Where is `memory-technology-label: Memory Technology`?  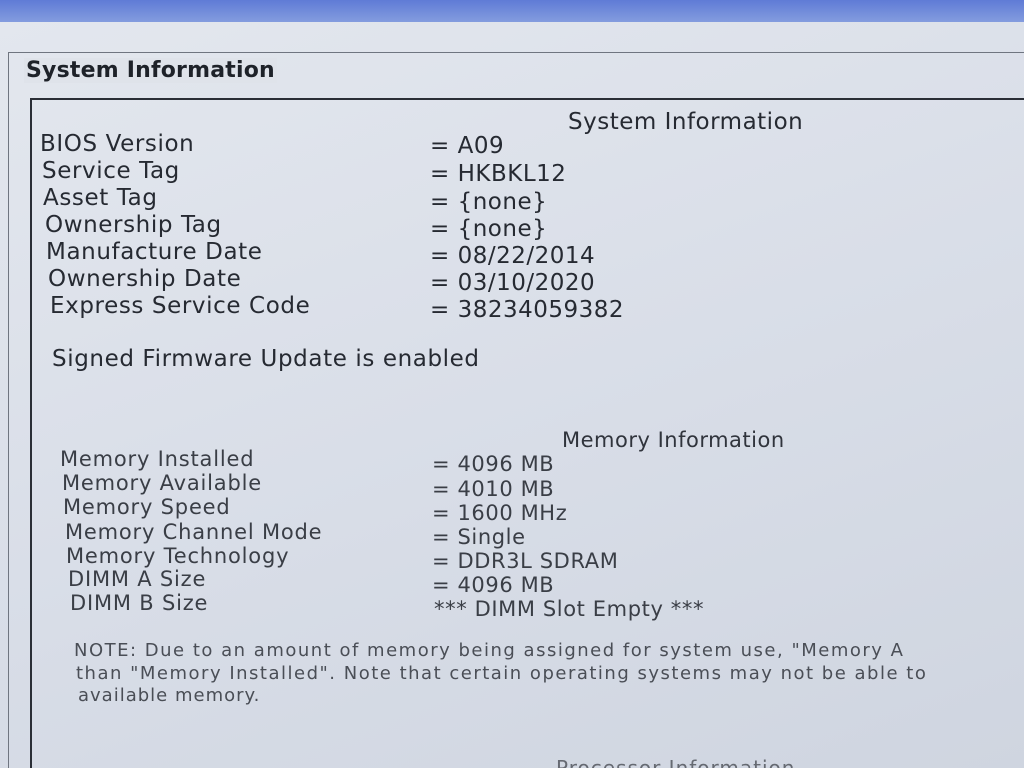 memory-technology-label: Memory Technology is located at coordinates (178, 556).